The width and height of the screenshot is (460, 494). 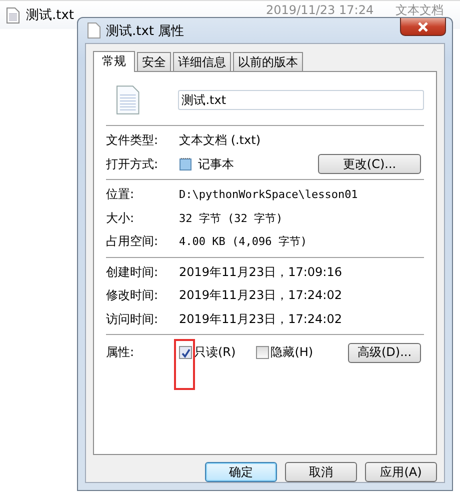 What do you see at coordinates (321, 472) in the screenshot?
I see `dialog-button: 取消` at bounding box center [321, 472].